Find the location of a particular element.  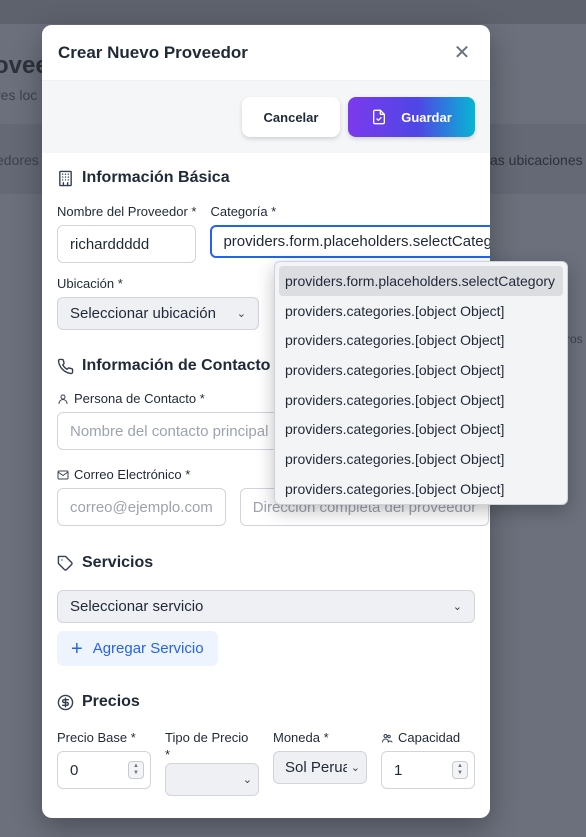

location-select: Seleccionar ubicación ⌄ is located at coordinates (158, 313).